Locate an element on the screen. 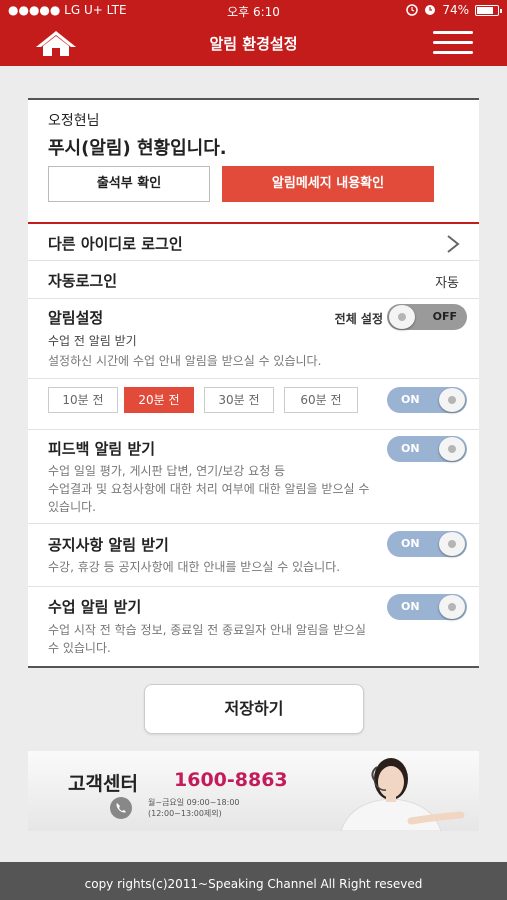  pre-class-alarm-title: 수업 전 알림 받기 is located at coordinates (92, 341).